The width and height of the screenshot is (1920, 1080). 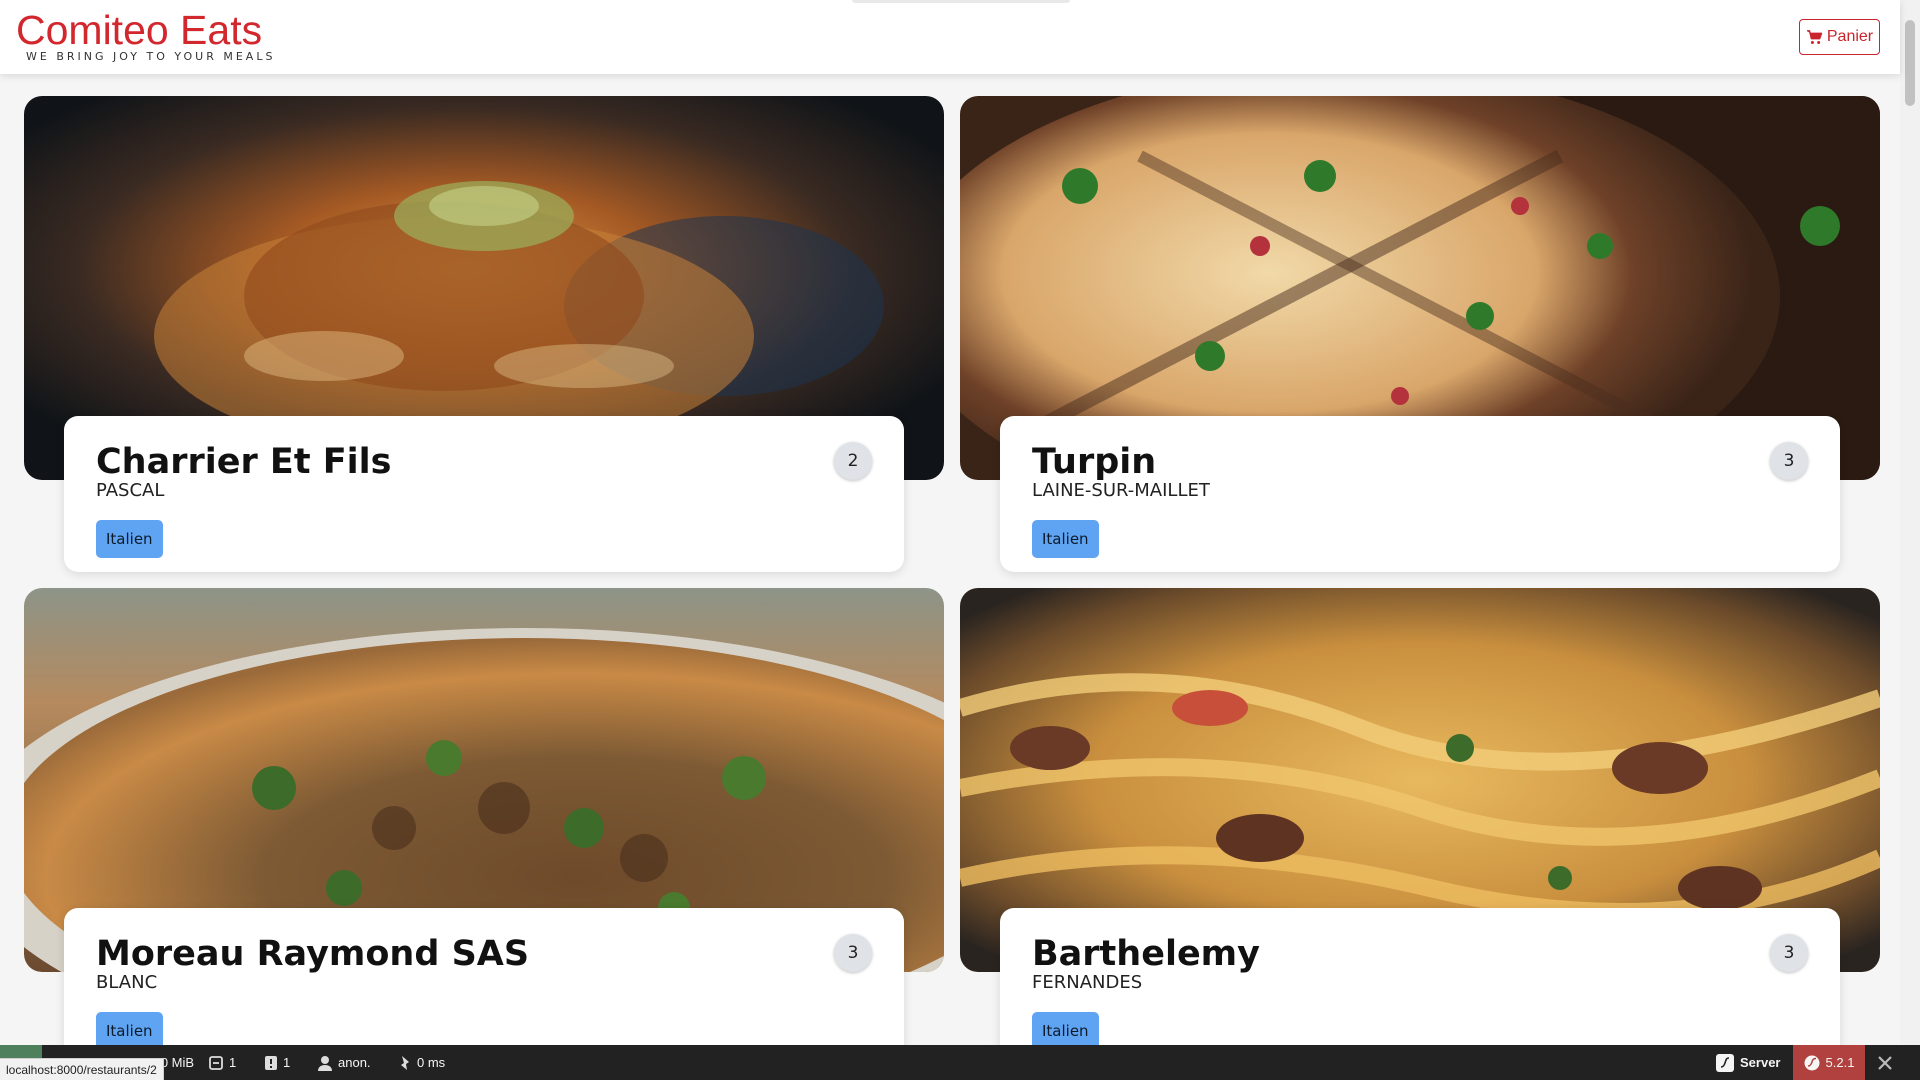 What do you see at coordinates (354, 1062) in the screenshot?
I see `user-value: anon.` at bounding box center [354, 1062].